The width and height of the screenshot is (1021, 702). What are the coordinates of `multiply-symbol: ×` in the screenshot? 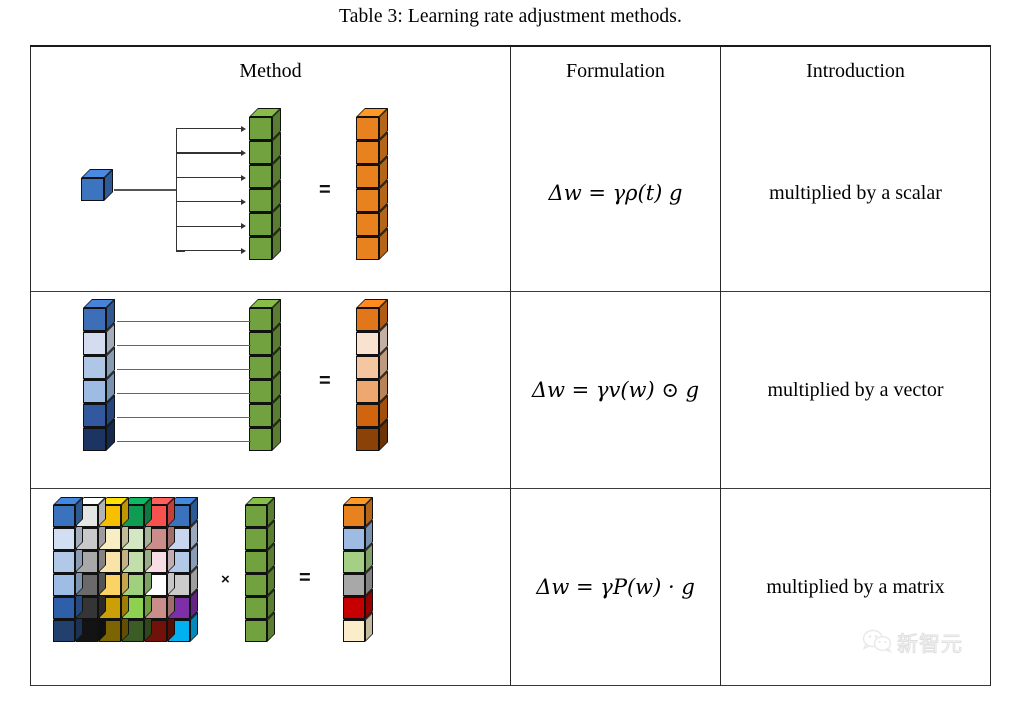 It's located at (225, 579).